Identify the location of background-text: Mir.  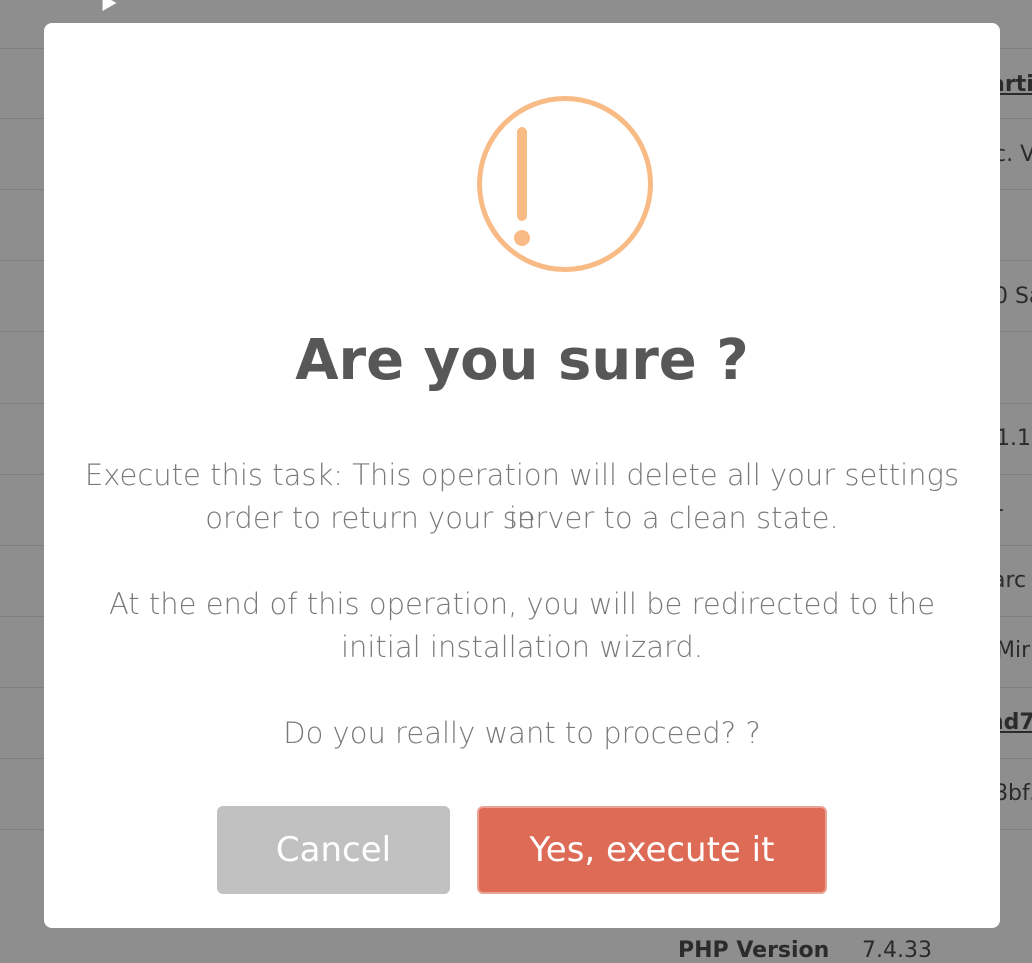
(1013, 650).